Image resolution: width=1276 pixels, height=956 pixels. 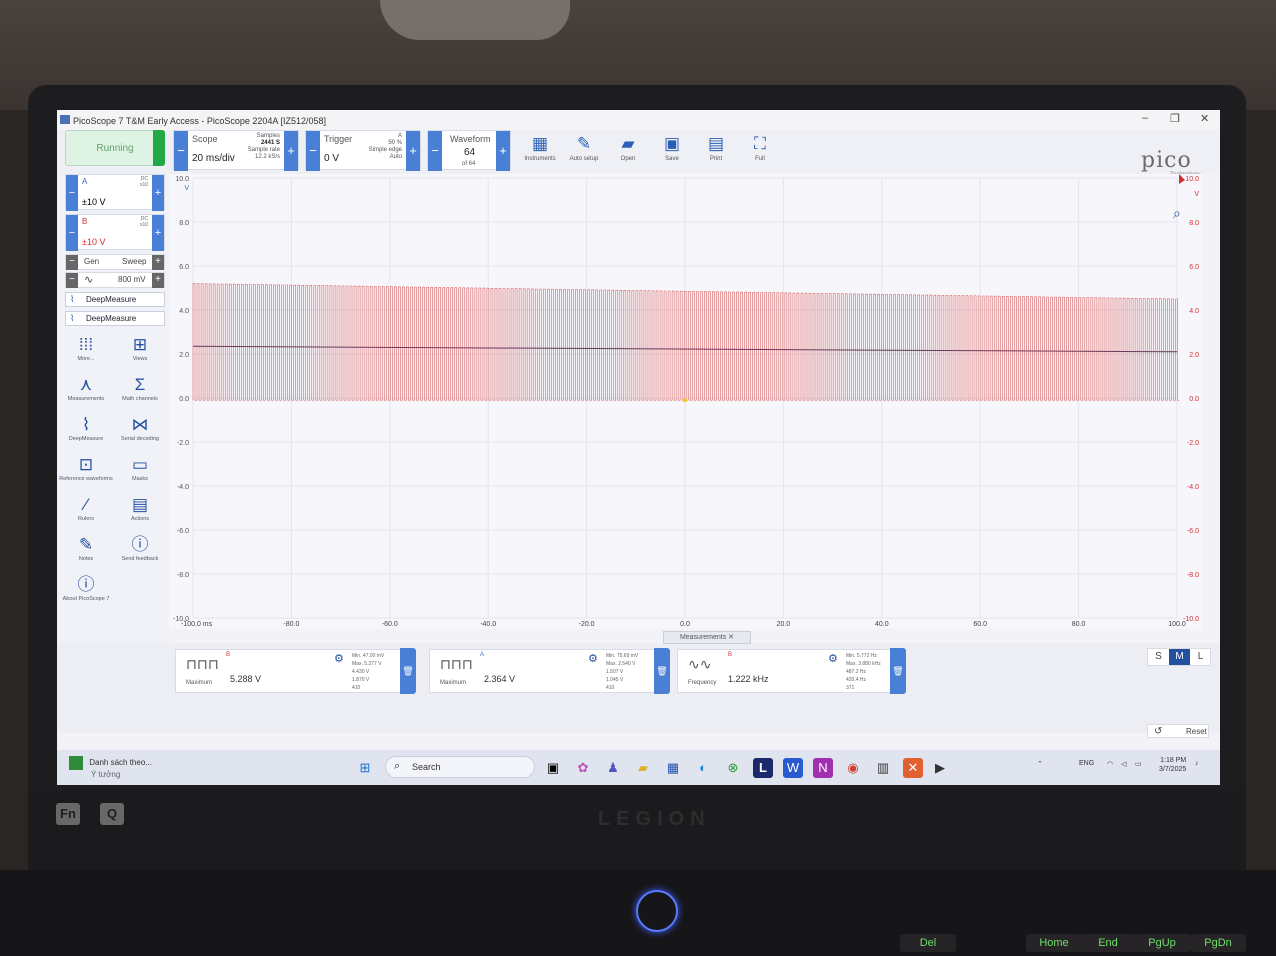 I want to click on channel-a-plus-button: +, so click(x=158, y=193).